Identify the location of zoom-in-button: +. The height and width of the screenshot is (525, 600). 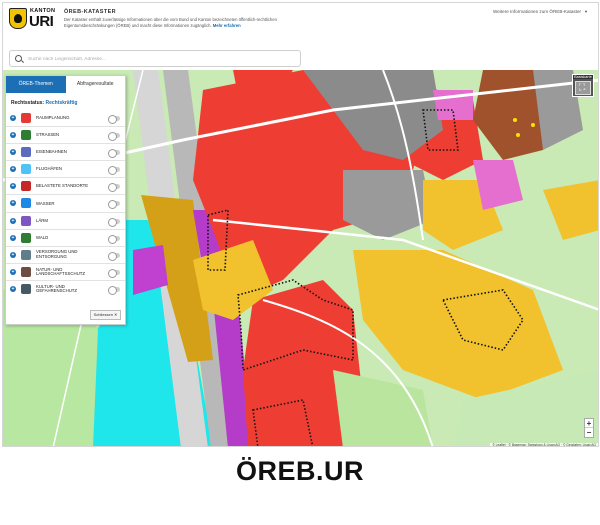
(589, 423).